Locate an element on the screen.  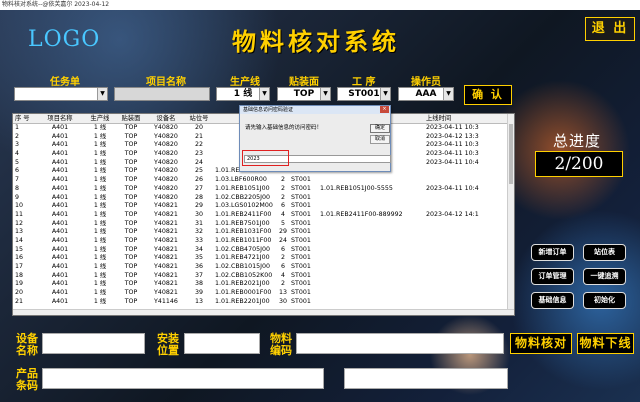
table-cell: 26 is located at coordinates (198, 180).